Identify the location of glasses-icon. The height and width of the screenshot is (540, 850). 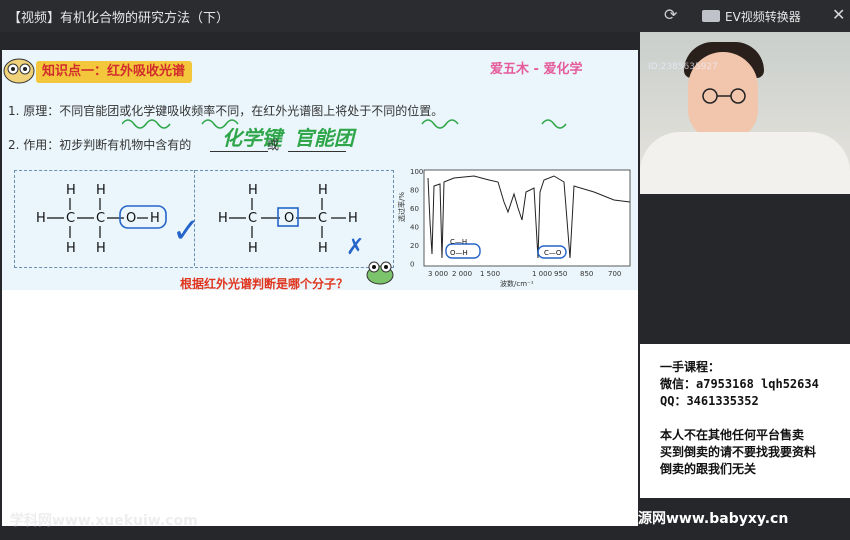
(724, 96).